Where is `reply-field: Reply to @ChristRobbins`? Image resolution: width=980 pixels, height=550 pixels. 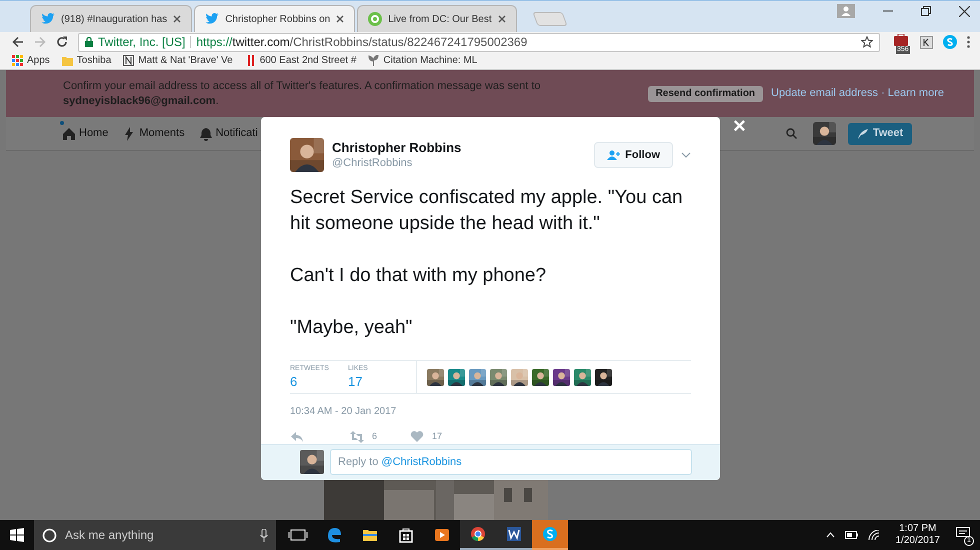
reply-field: Reply to @ChristRobbins is located at coordinates (511, 462).